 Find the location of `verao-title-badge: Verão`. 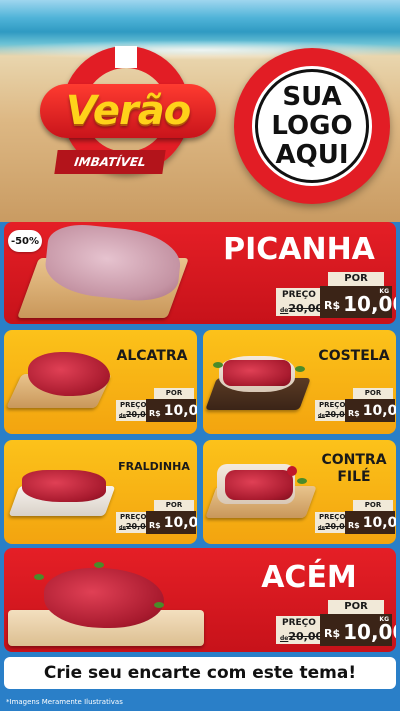

verao-title-badge: Verão is located at coordinates (128, 111).